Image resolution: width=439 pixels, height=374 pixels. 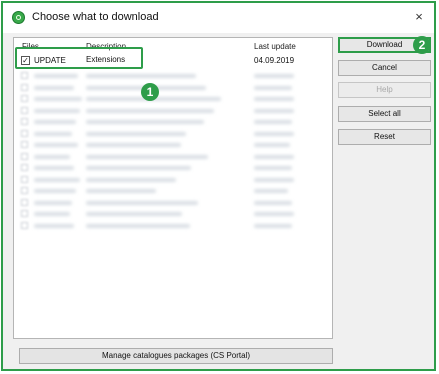 What do you see at coordinates (422, 45) in the screenshot?
I see `annotation-marker-2: 2` at bounding box center [422, 45].